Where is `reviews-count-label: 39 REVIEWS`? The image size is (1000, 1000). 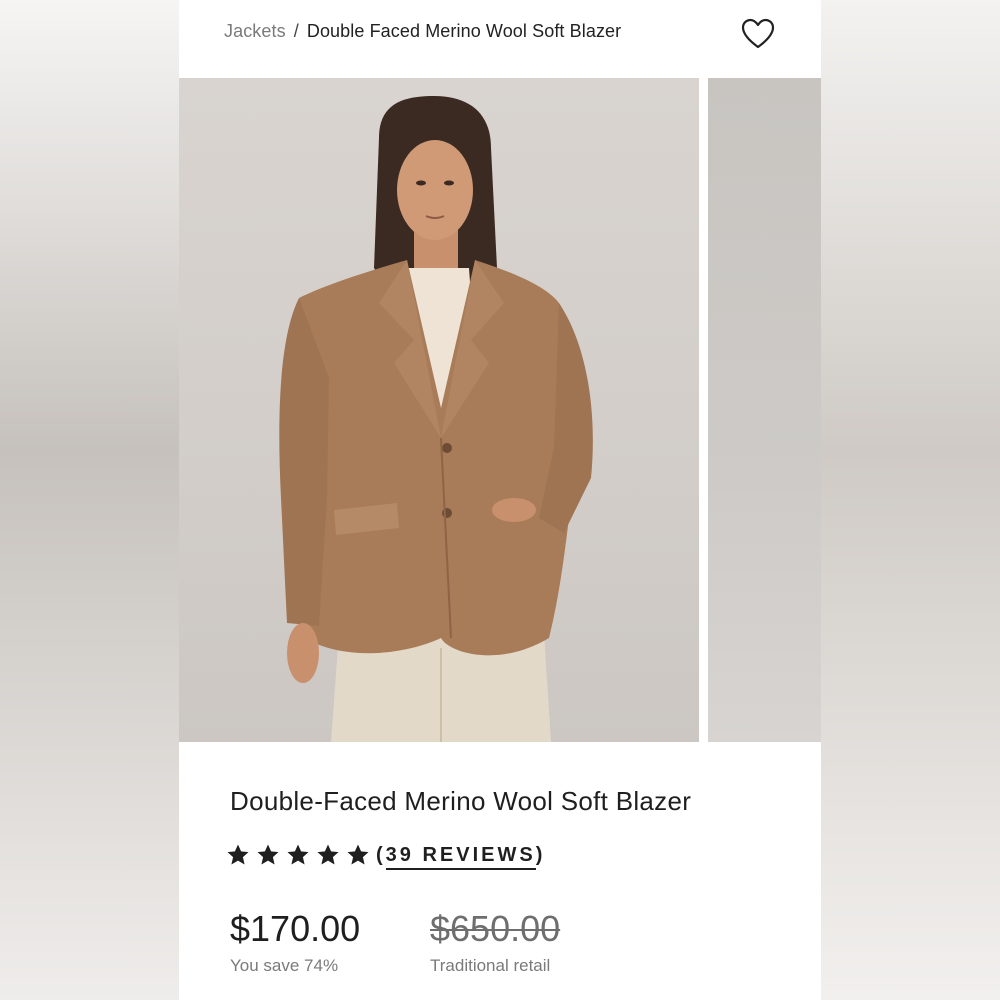
reviews-count-label: 39 REVIEWS is located at coordinates (460, 856).